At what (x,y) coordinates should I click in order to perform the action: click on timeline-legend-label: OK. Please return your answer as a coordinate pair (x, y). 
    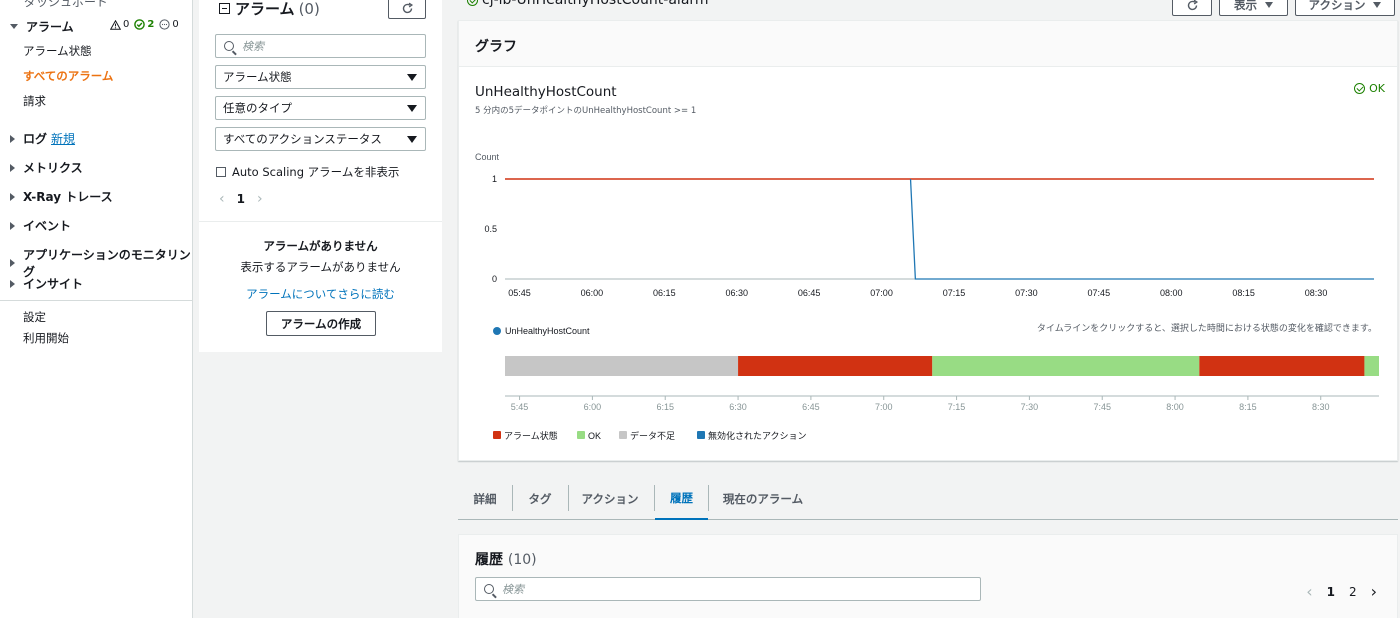
    Looking at the image, I should click on (594, 436).